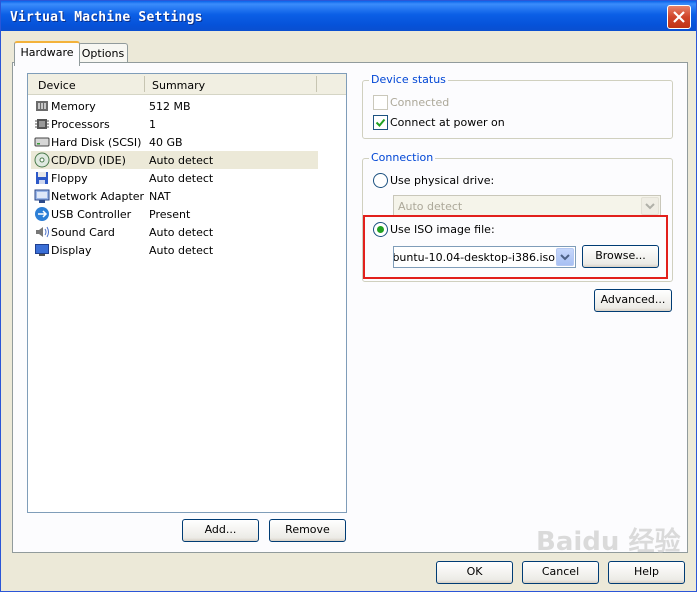  What do you see at coordinates (430, 206) in the screenshot?
I see `physical-drive-value: Auto detect` at bounding box center [430, 206].